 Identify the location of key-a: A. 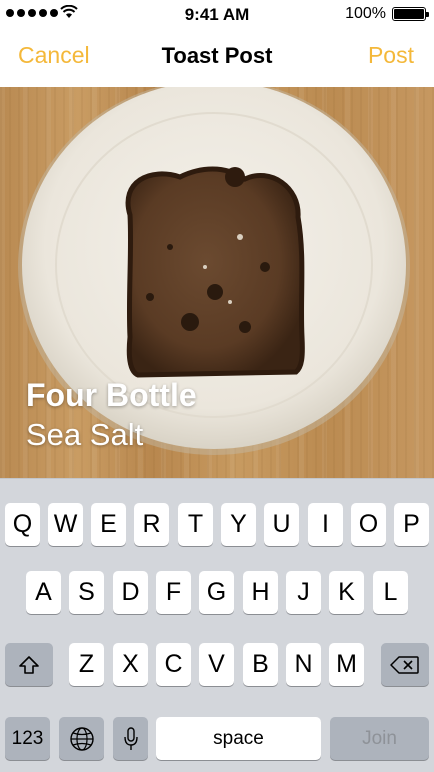
(43, 592).